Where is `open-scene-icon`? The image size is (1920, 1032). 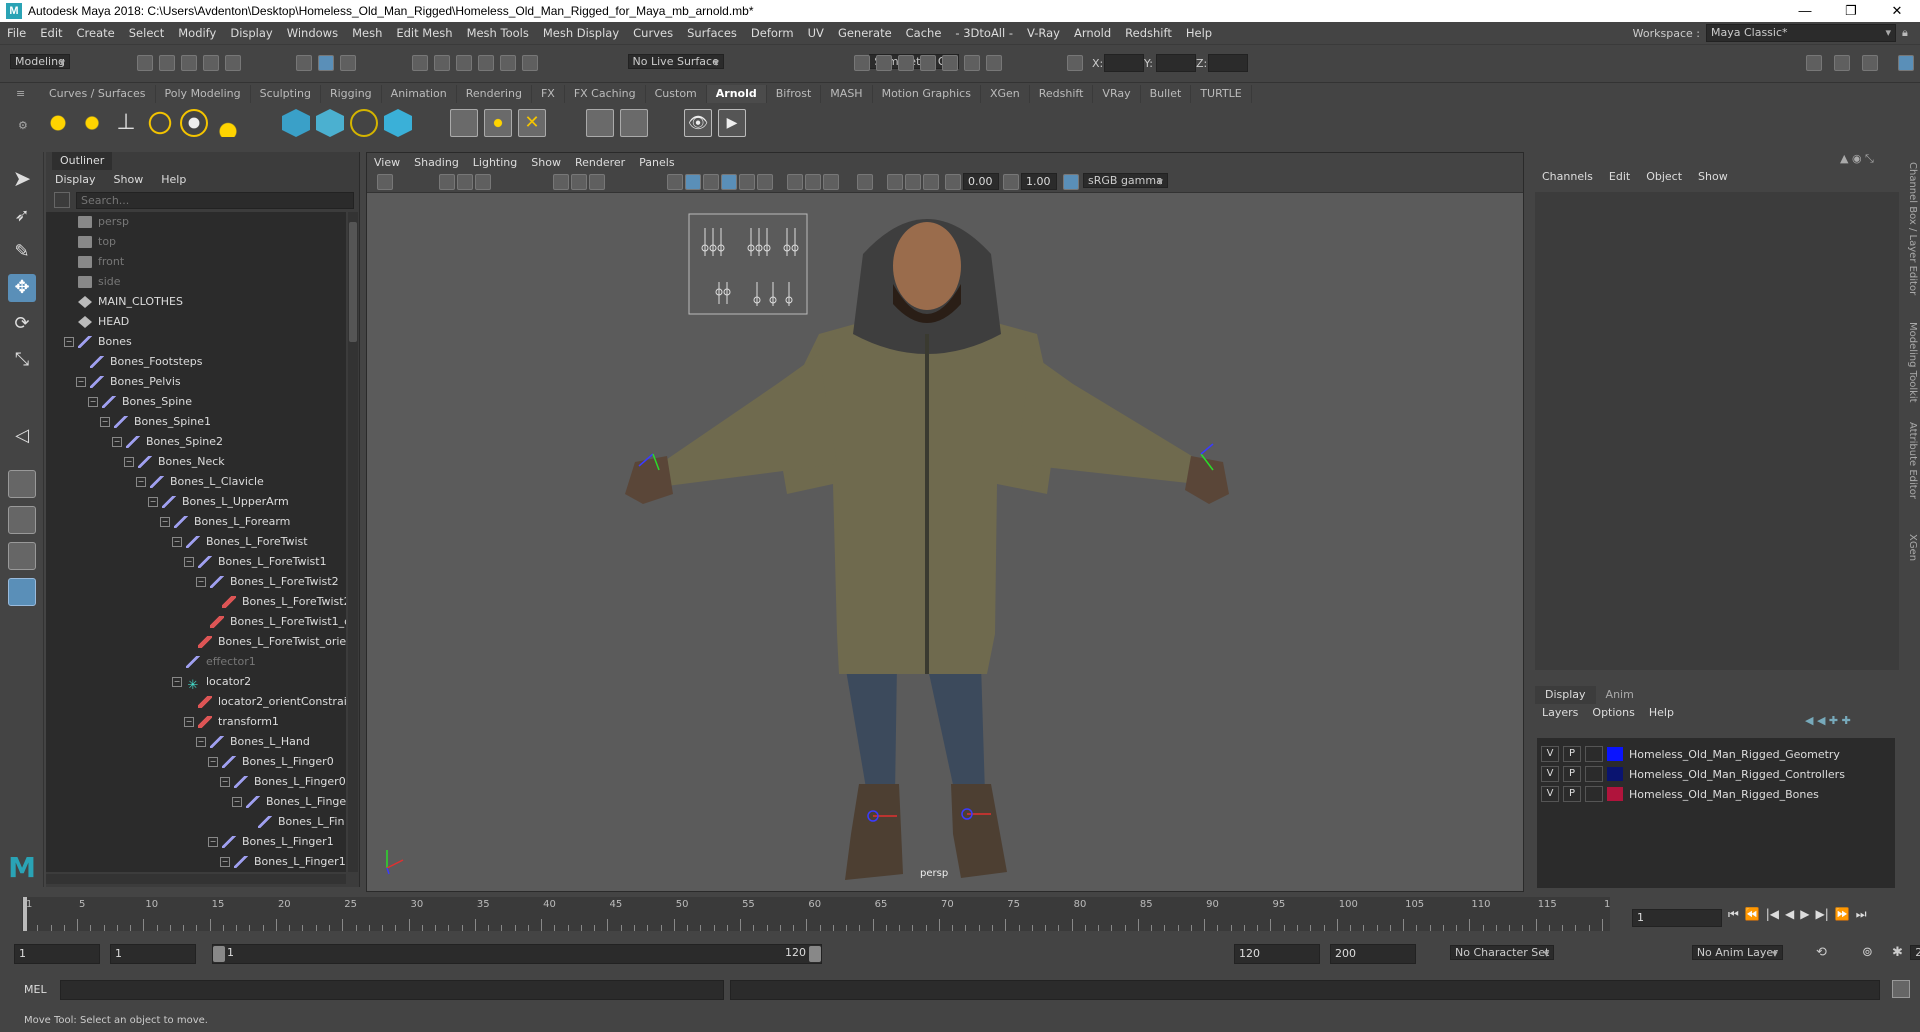 open-scene-icon is located at coordinates (167, 63).